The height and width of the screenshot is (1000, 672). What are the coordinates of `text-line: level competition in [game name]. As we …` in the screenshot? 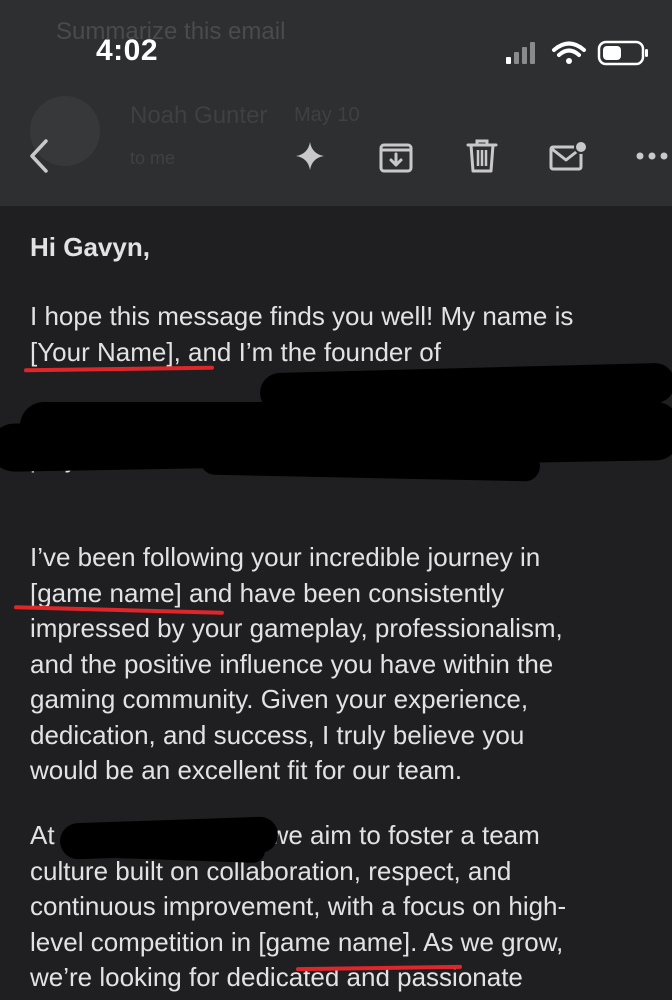 It's located at (345, 943).